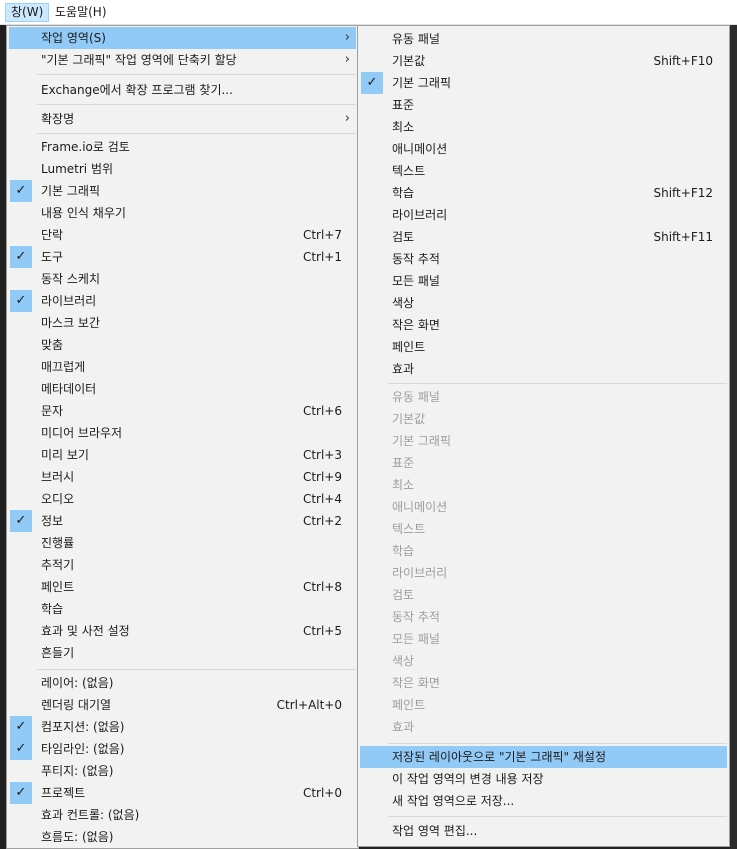 This screenshot has width=737, height=849. I want to click on menu-item-shortcut: Shift+F10, so click(683, 61).